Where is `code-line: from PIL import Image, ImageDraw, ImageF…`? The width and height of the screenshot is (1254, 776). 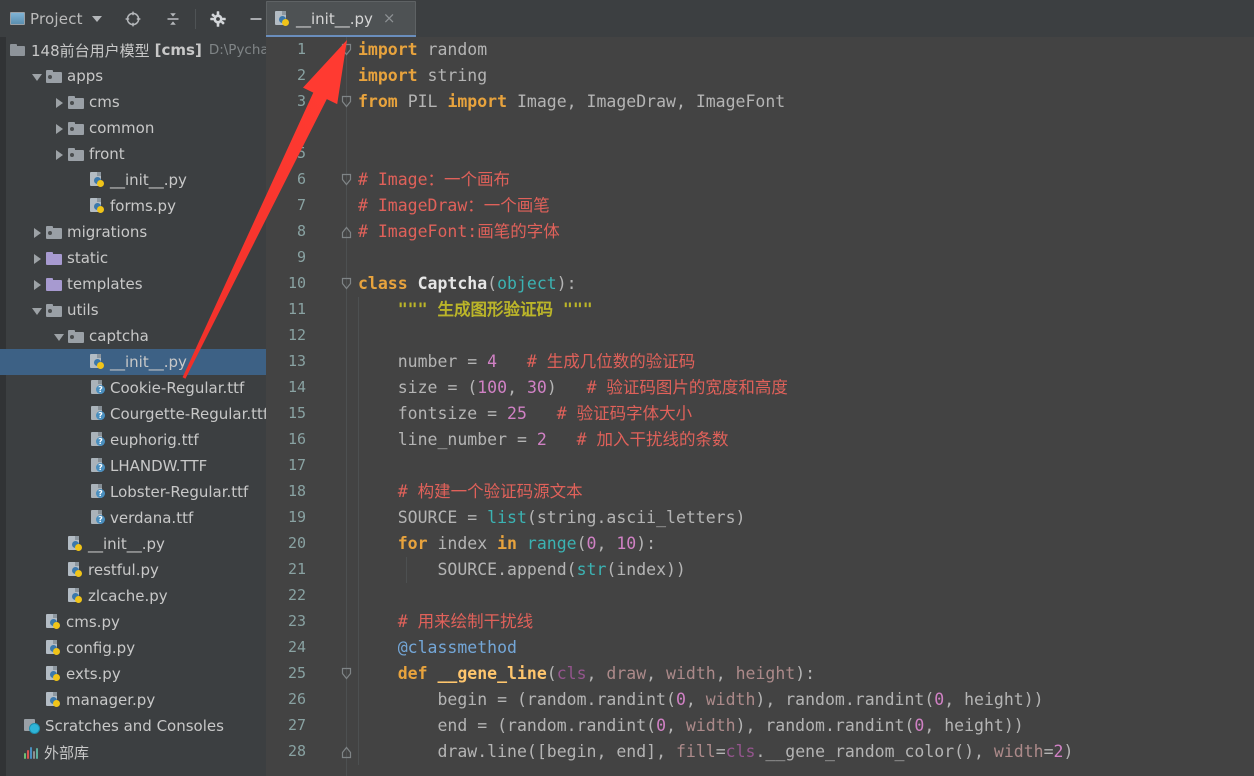 code-line: from PIL import Image, ImageDraw, ImageF… is located at coordinates (571, 102).